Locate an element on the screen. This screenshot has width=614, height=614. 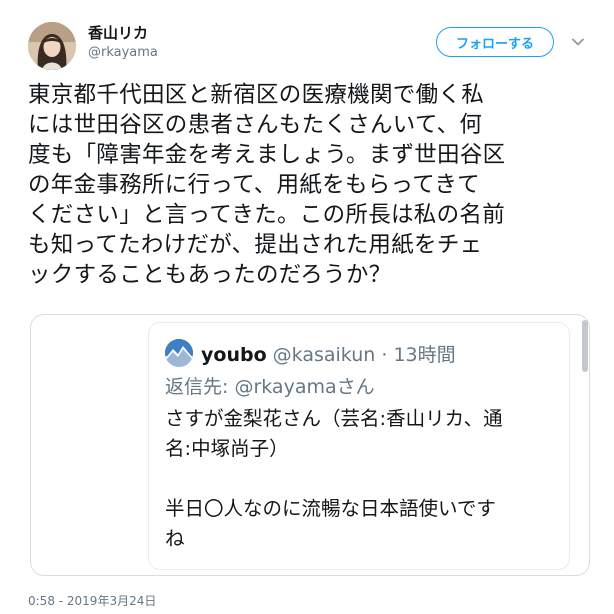
author-avatar is located at coordinates (52, 46).